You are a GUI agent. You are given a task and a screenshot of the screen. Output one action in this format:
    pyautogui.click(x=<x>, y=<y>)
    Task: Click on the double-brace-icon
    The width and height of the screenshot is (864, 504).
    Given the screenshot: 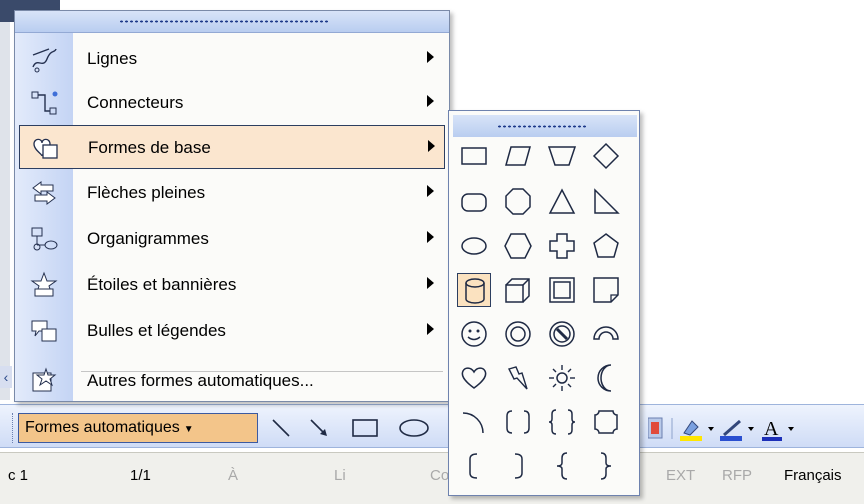 What is the action you would take?
    pyautogui.click(x=562, y=422)
    